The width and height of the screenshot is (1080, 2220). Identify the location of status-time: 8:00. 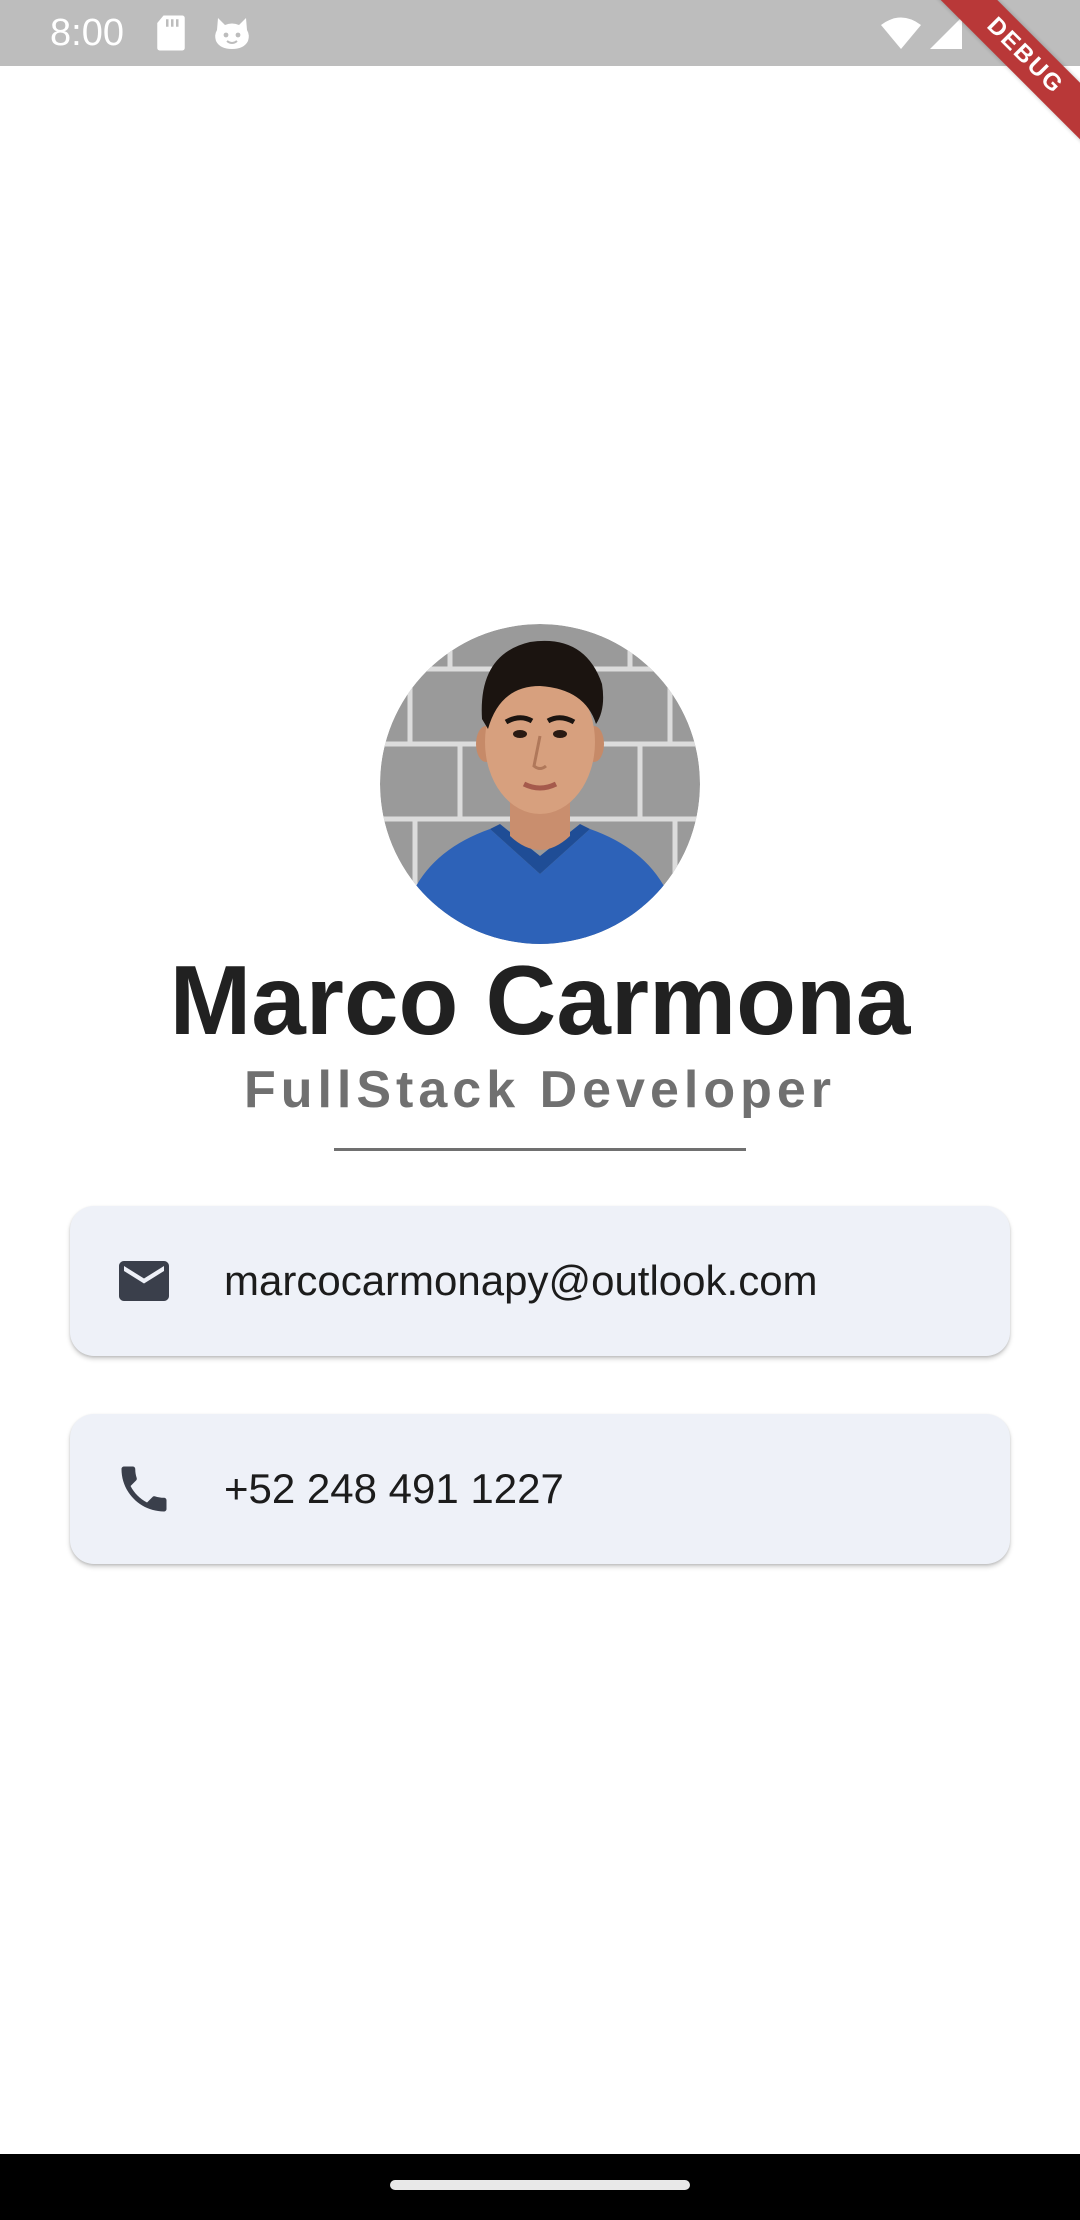
(87, 33).